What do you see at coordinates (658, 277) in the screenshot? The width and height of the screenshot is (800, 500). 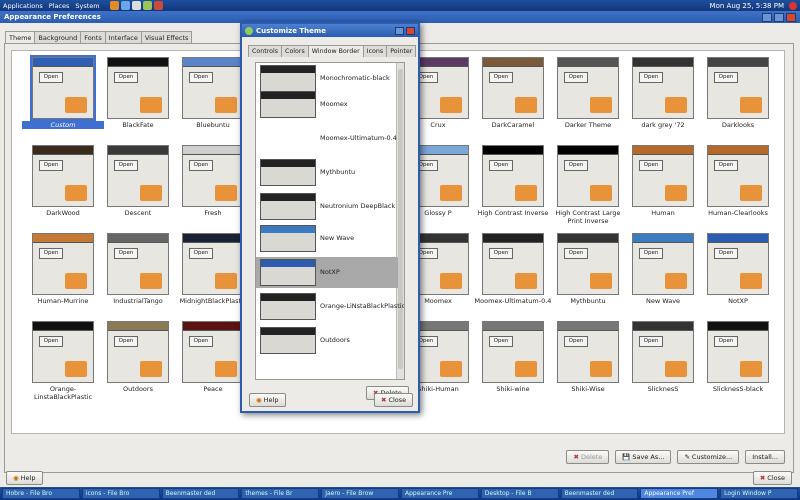 I see `theme-item: Open New Wave` at bounding box center [658, 277].